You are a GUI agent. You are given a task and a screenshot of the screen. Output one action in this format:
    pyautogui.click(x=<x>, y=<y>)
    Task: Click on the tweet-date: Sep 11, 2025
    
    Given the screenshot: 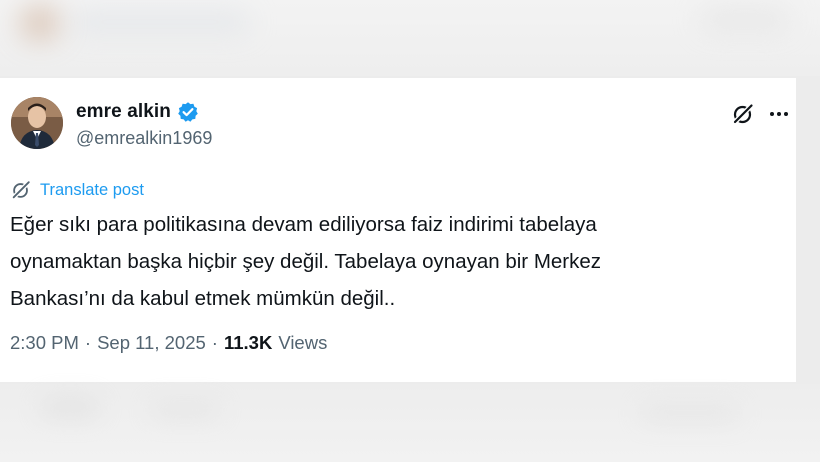 What is the action you would take?
    pyautogui.click(x=151, y=343)
    